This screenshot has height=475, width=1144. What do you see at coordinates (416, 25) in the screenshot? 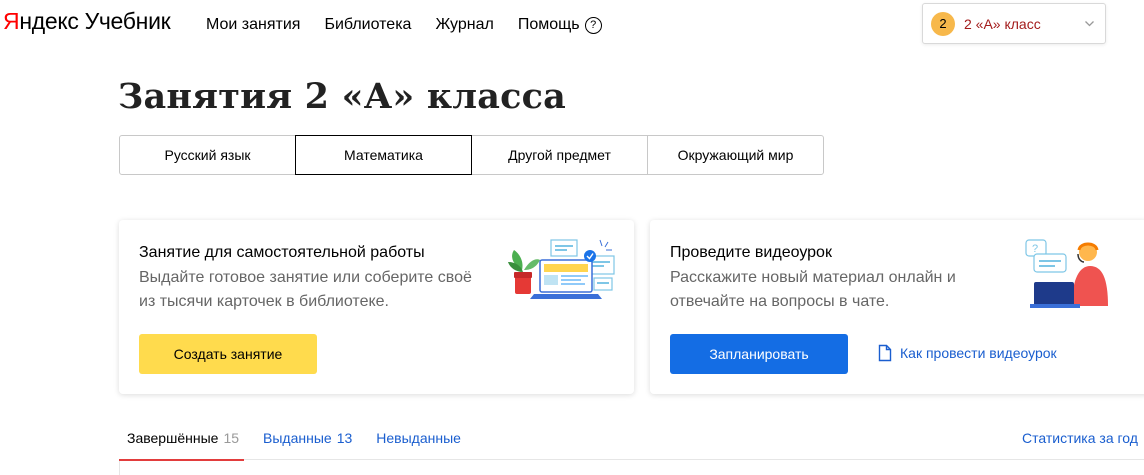
I see `main-nav: Мои занятия Библиотека Журнал Помощь ?` at bounding box center [416, 25].